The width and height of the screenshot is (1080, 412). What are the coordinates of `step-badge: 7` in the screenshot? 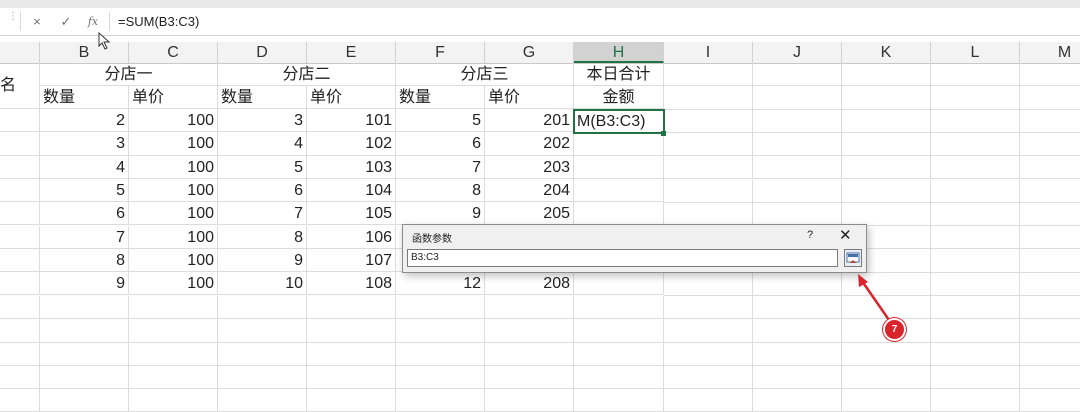 It's located at (894, 329).